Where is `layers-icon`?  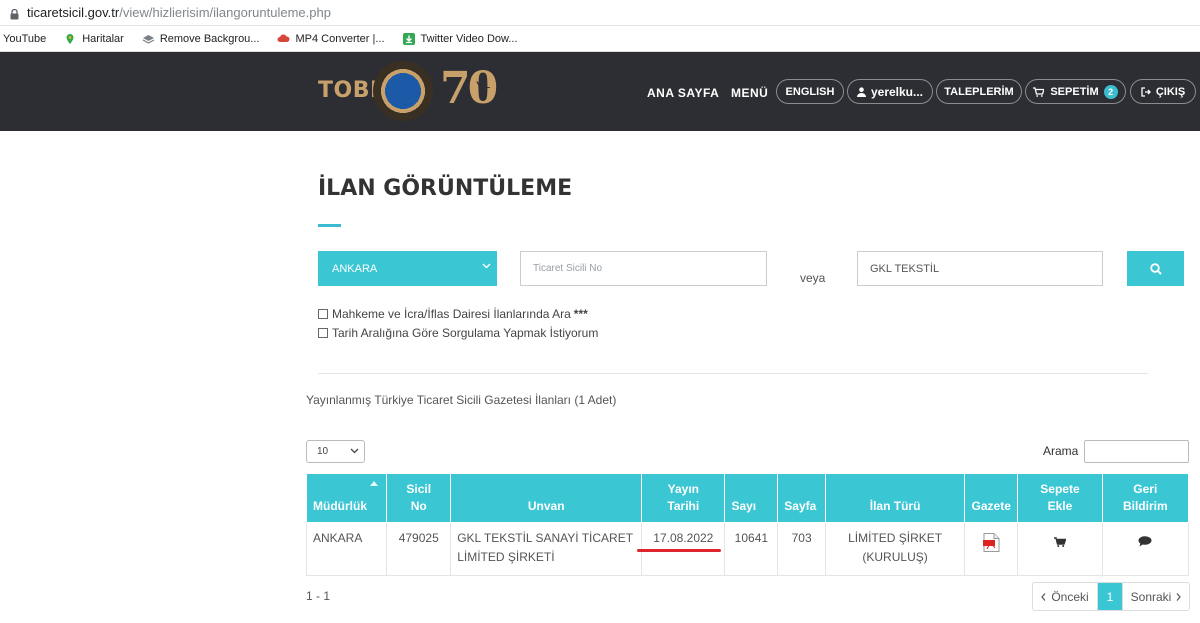
layers-icon is located at coordinates (148, 39).